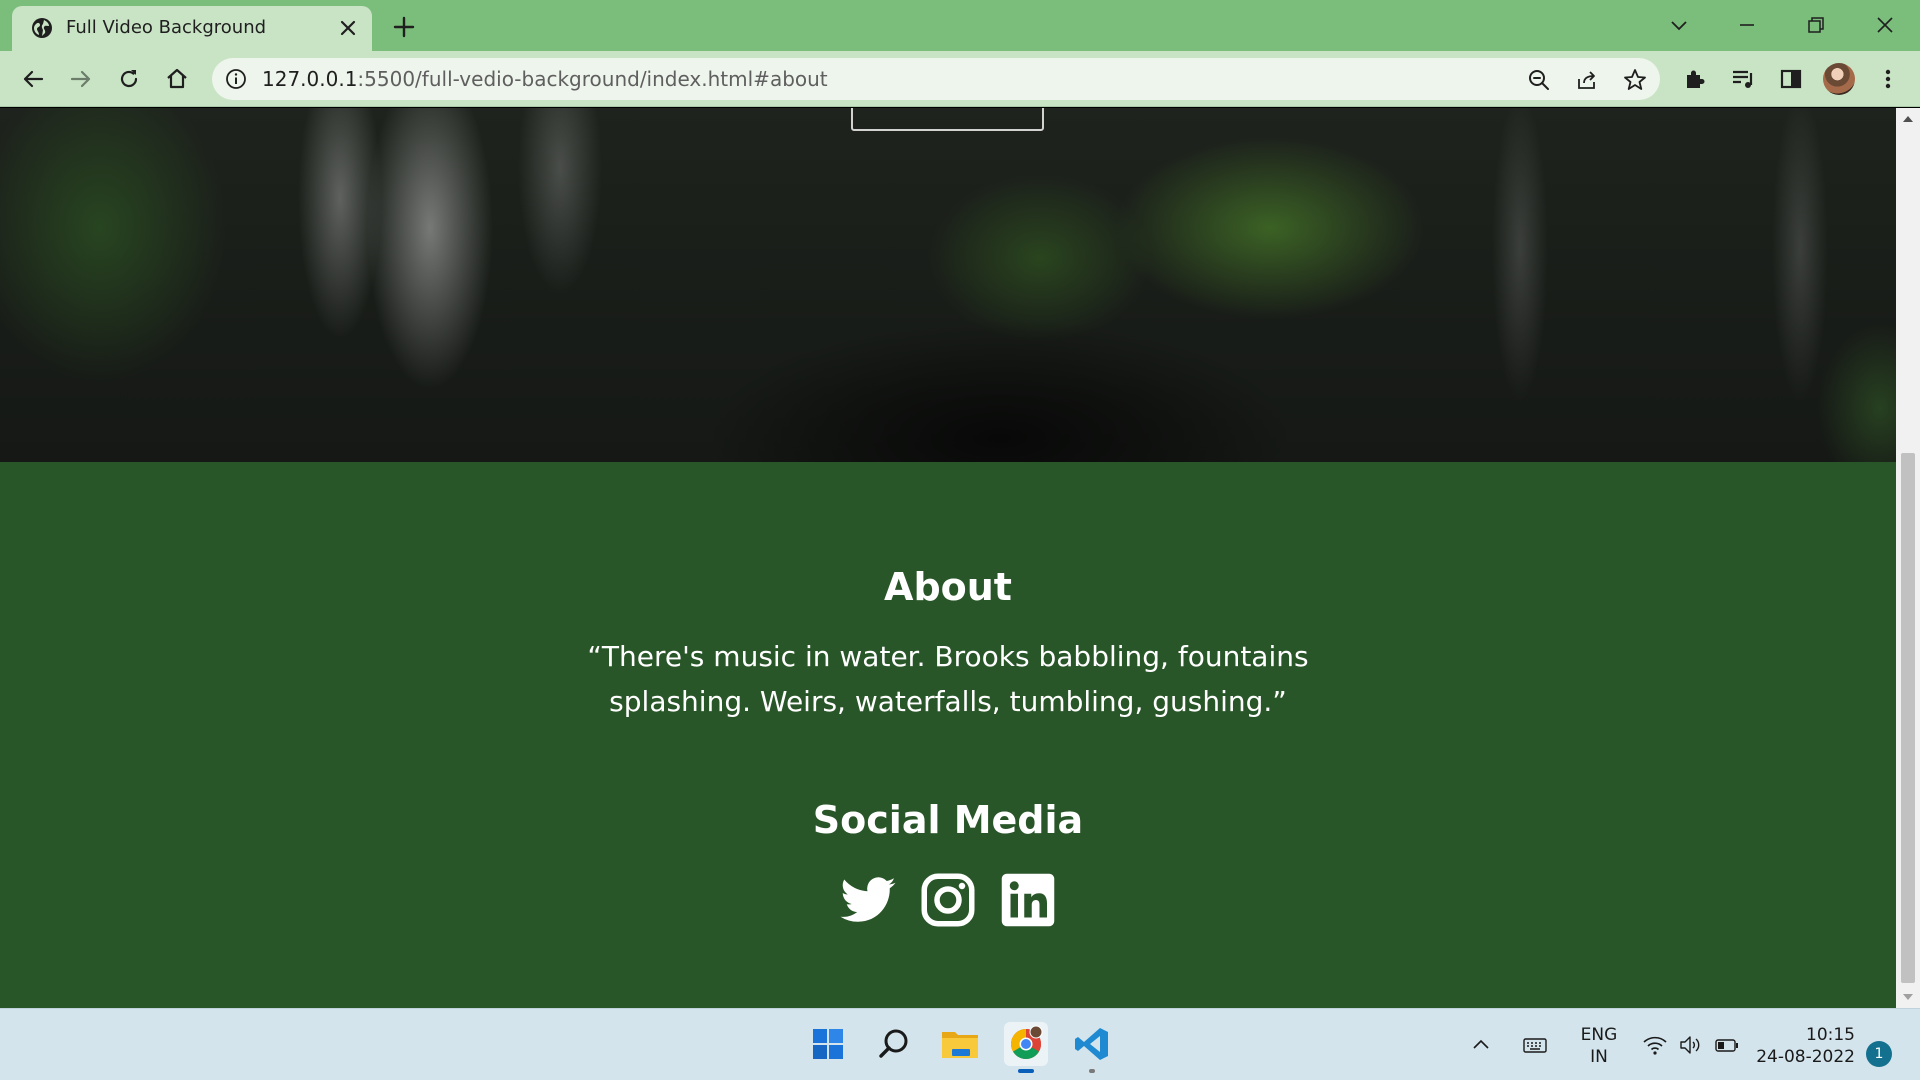  I want to click on reload-icon, so click(129, 79).